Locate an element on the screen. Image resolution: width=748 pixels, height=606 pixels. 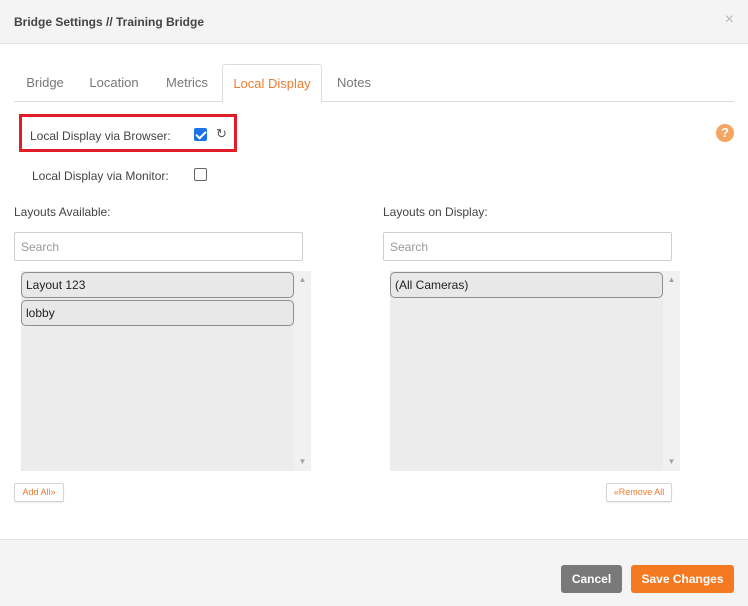
add-all-button: Add All» is located at coordinates (39, 492).